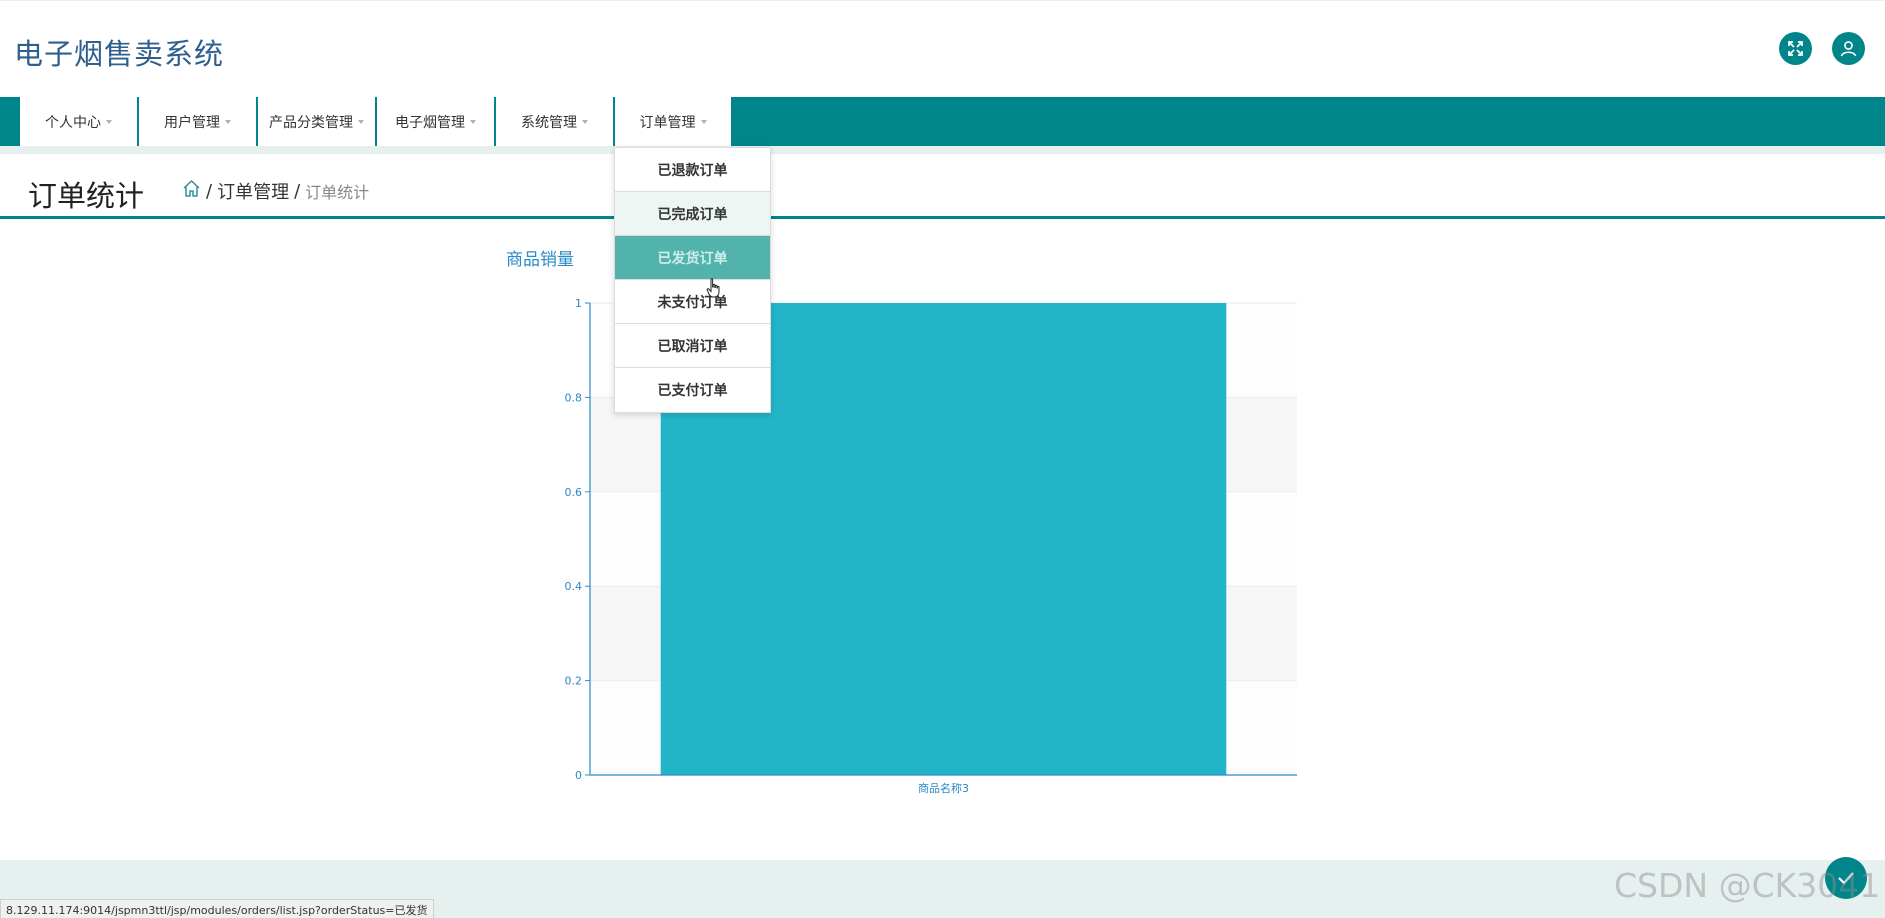 The image size is (1885, 918). Describe the element at coordinates (692, 302) in the screenshot. I see `menu-item-unpaid-orders: 未支付订单` at that location.